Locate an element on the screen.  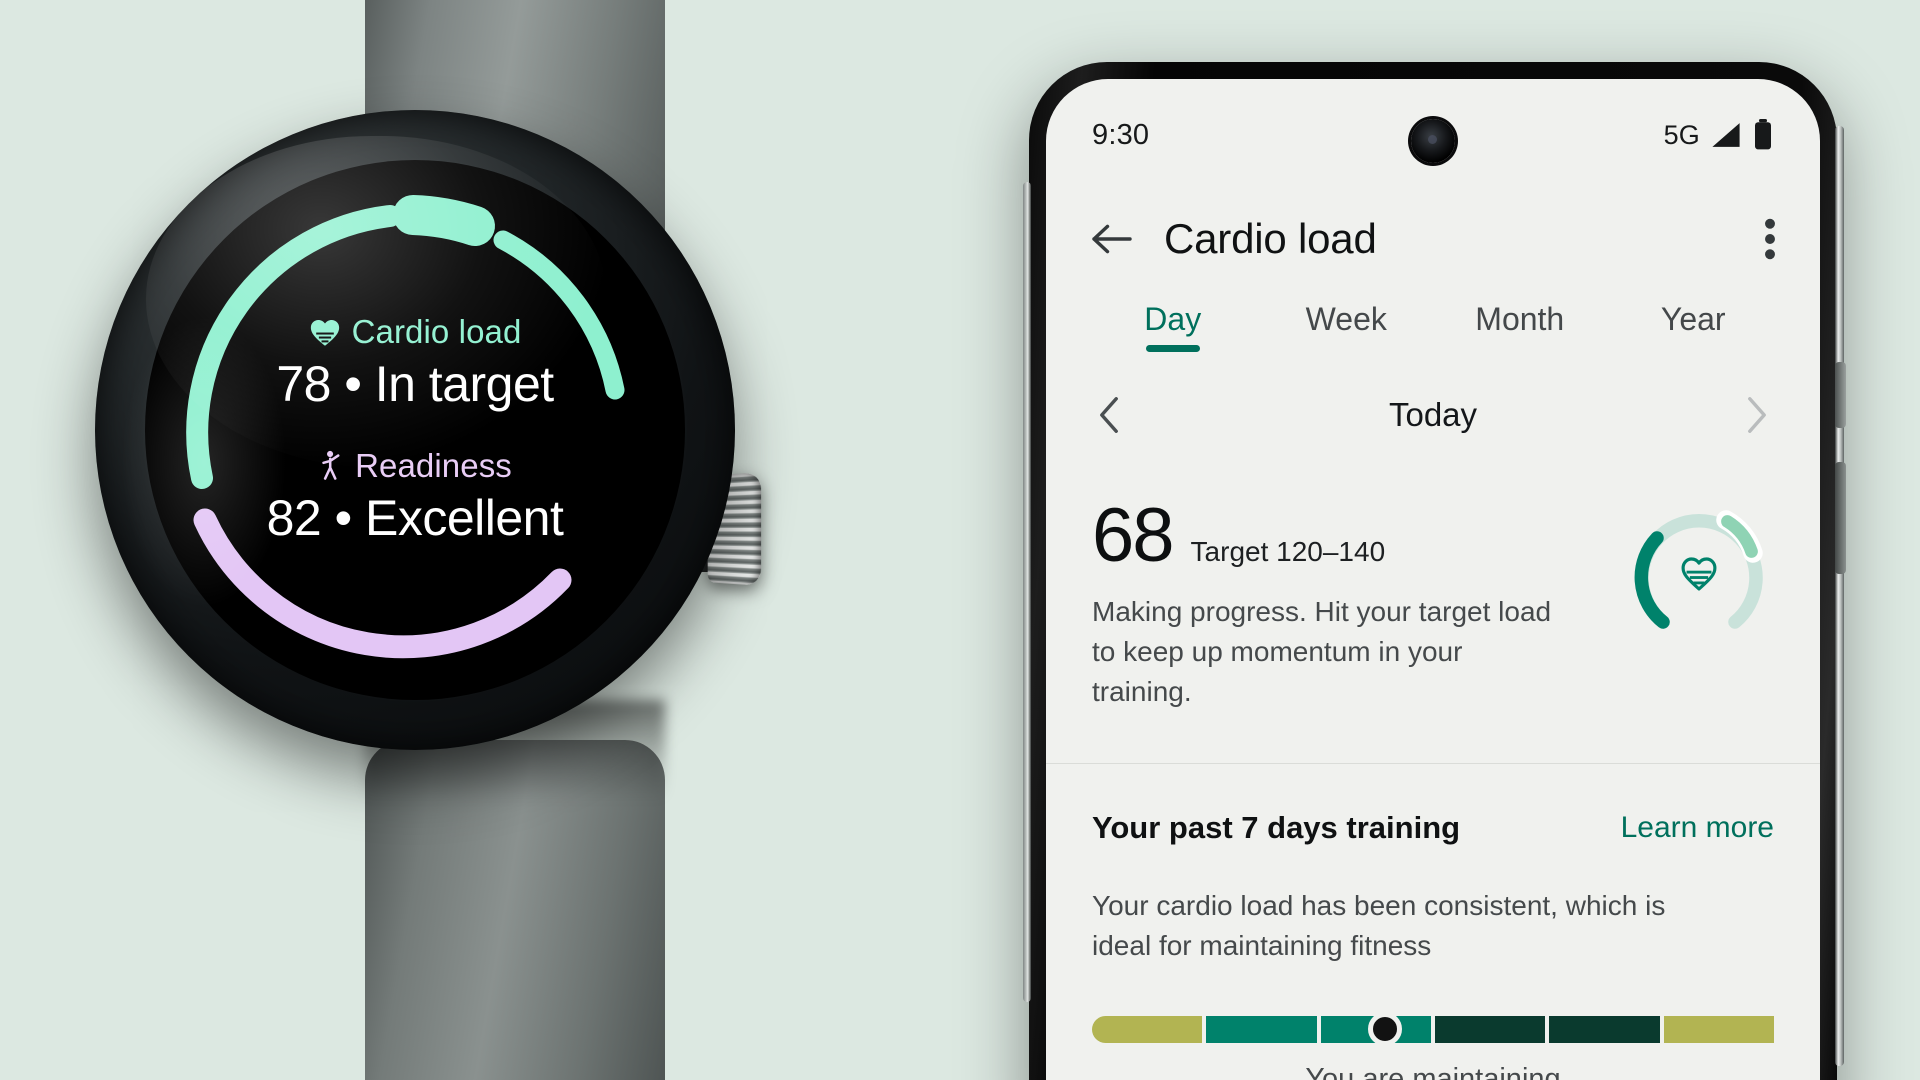
training-status-caption: You are maintaining is located at coordinates (1433, 1071).